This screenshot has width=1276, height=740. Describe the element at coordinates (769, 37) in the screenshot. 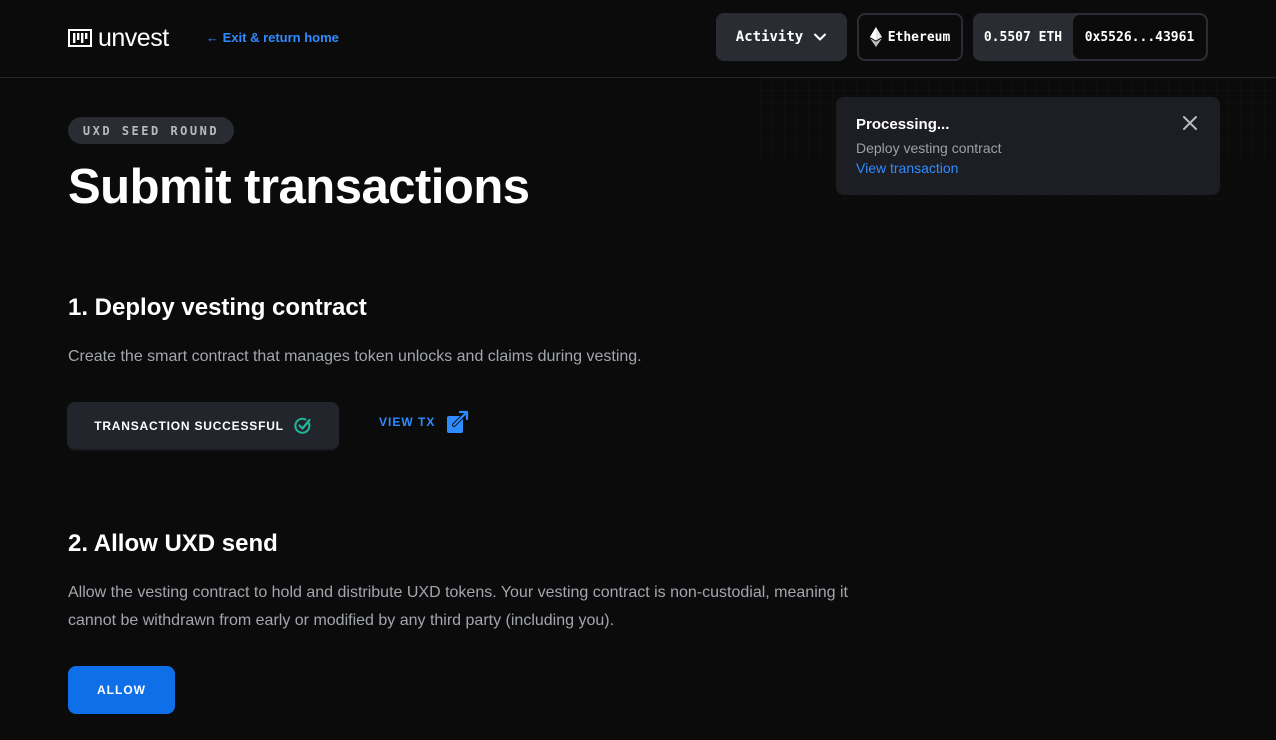

I see `activity-label: Activity` at that location.